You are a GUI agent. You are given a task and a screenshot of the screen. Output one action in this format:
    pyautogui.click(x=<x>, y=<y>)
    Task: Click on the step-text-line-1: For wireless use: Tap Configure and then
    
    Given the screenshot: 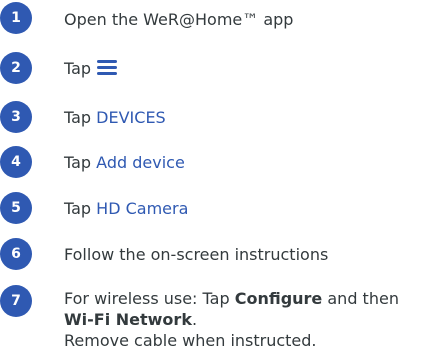 What is the action you would take?
    pyautogui.click(x=231, y=298)
    